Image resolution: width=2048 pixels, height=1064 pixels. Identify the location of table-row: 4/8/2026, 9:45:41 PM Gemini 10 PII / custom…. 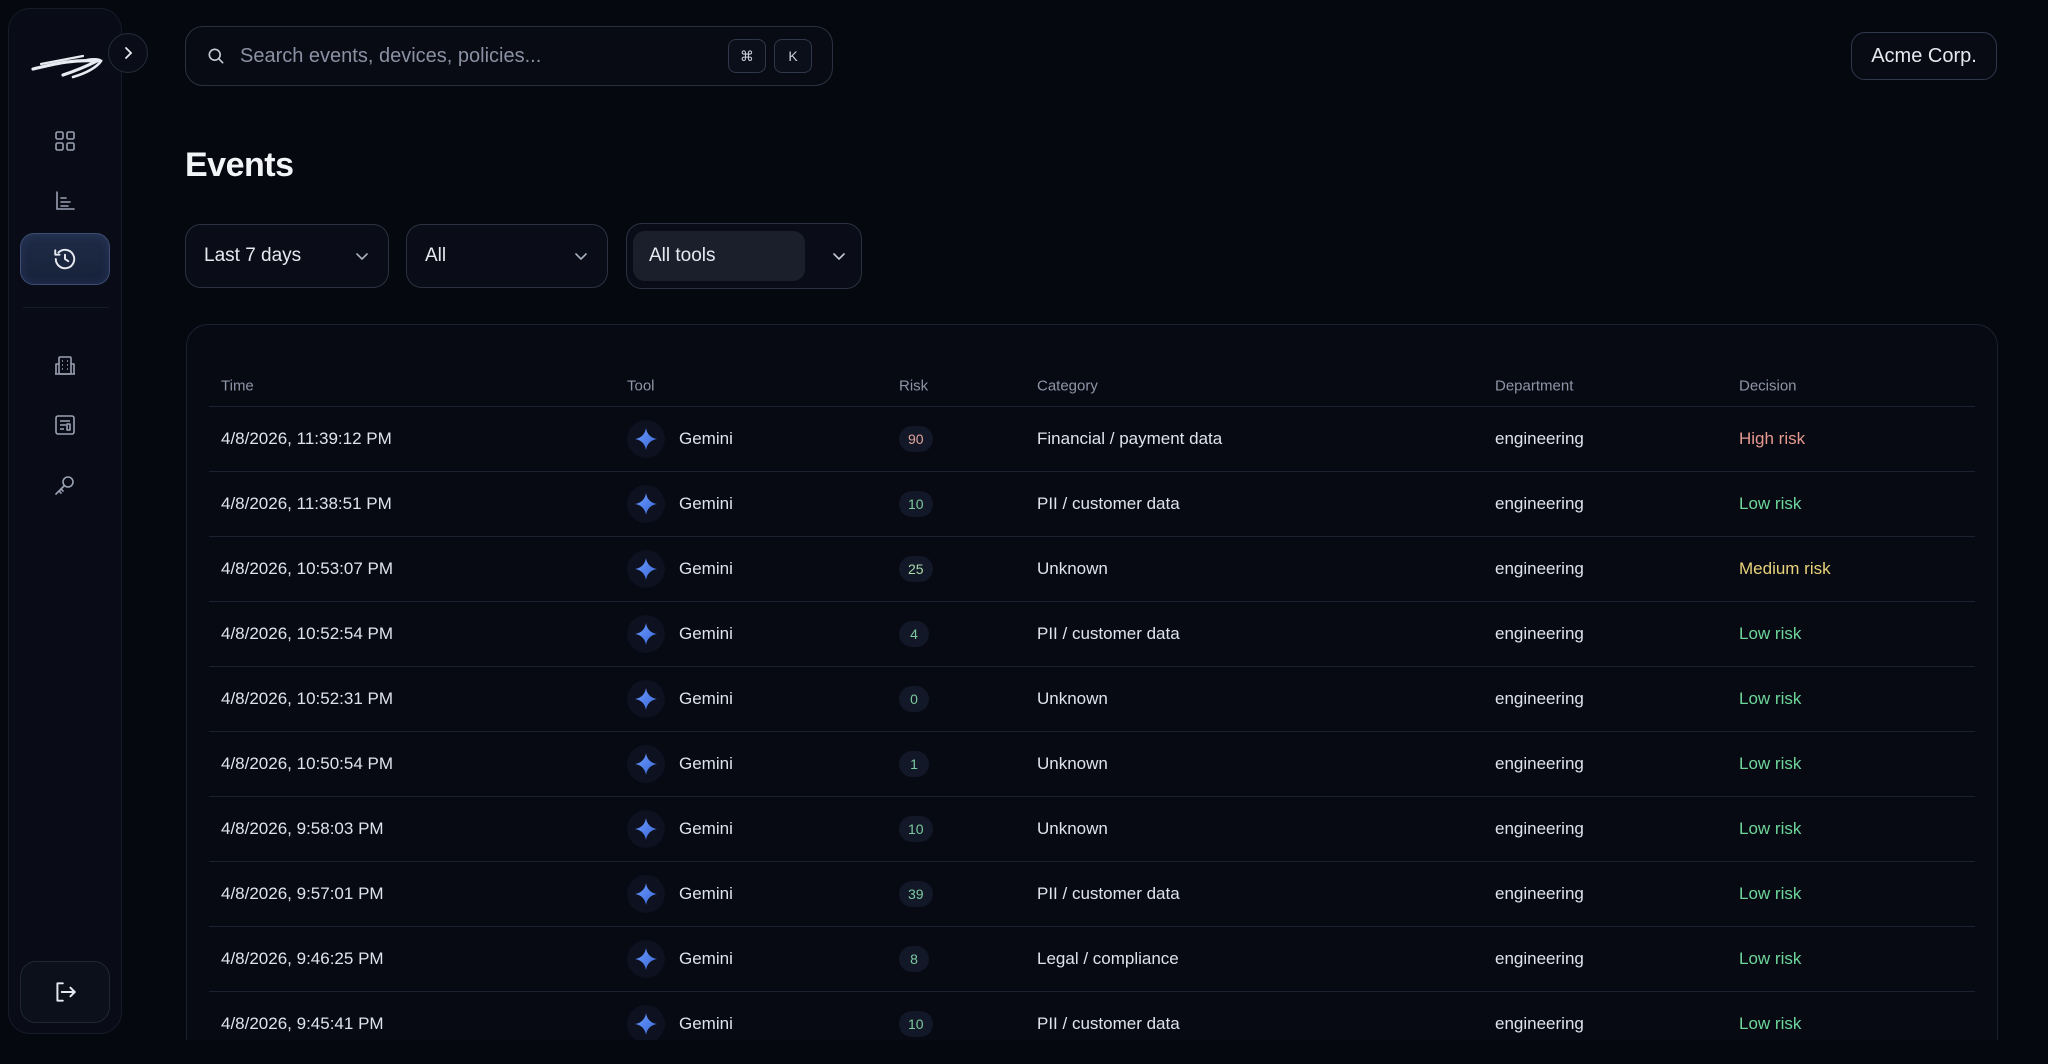
(1092, 1016).